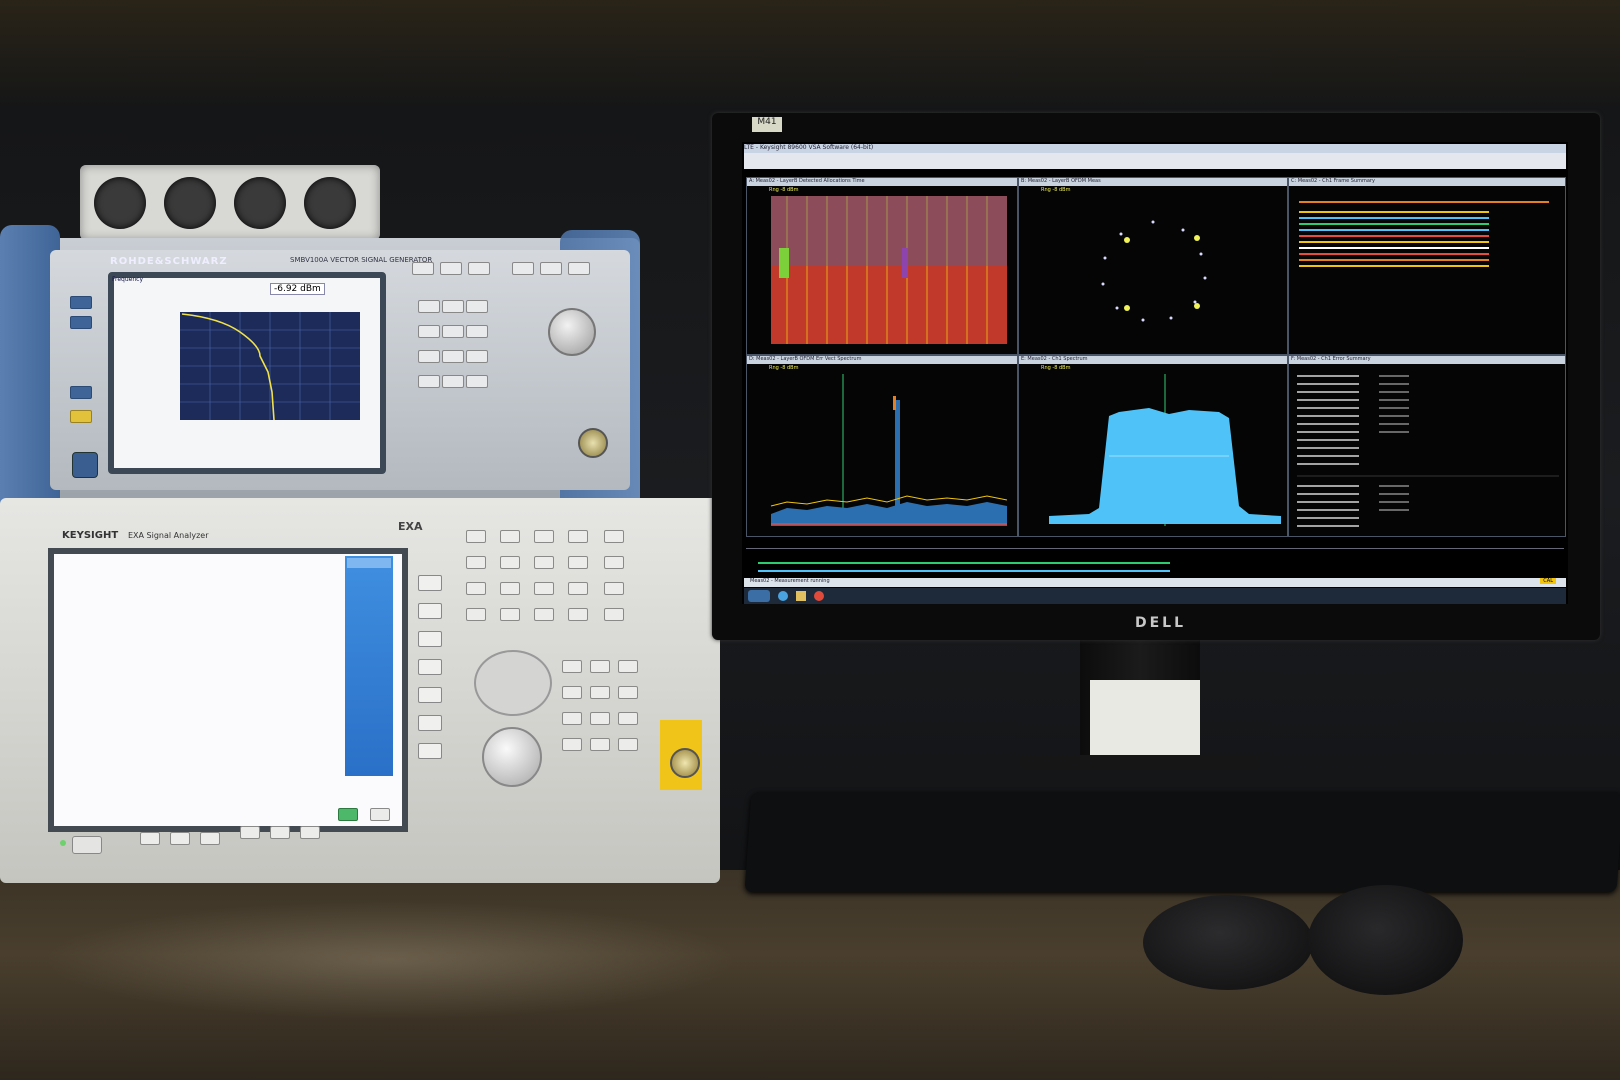 The height and width of the screenshot is (1080, 1620). I want to click on generator-power-button, so click(85, 465).